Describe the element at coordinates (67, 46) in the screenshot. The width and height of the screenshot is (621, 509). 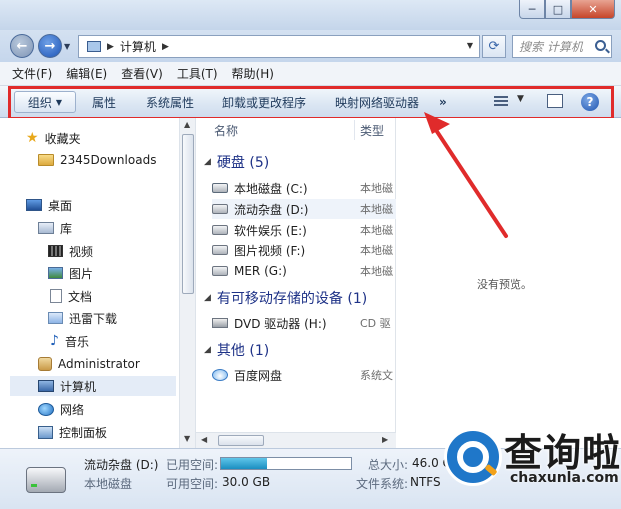
I see `recent-pages-dropdown: ▼` at that location.